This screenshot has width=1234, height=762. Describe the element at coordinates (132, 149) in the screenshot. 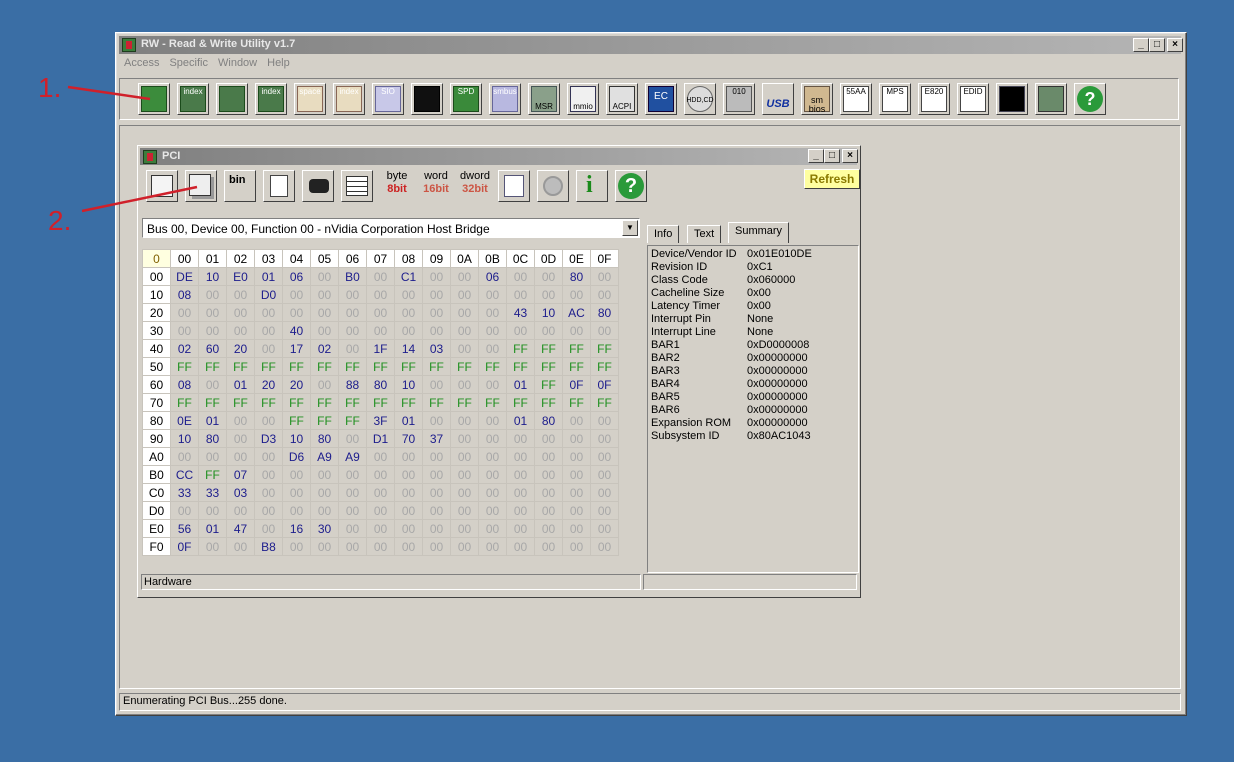

I see `annotation-arrows` at that location.